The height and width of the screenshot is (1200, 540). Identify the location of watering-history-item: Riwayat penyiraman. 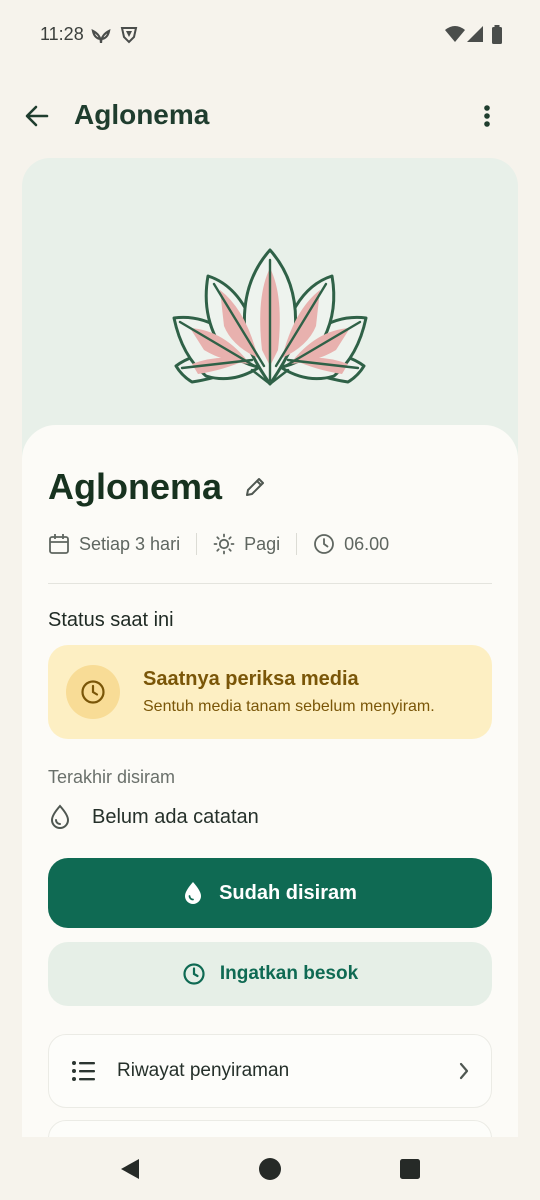
(270, 1071).